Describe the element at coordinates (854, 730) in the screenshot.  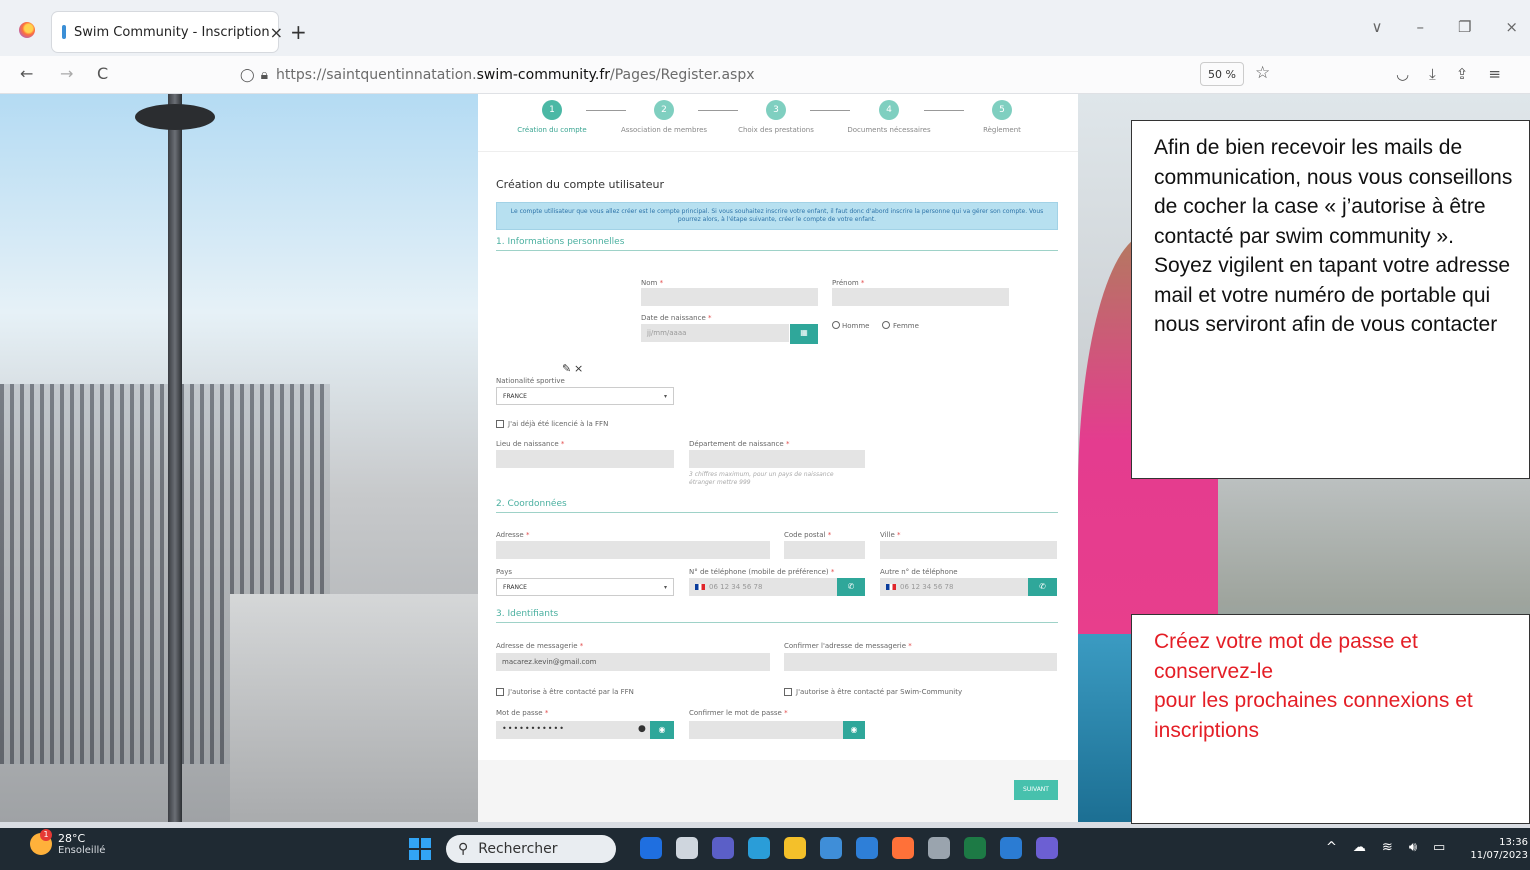
I see `password-confirm-eye-icon: ◉` at that location.